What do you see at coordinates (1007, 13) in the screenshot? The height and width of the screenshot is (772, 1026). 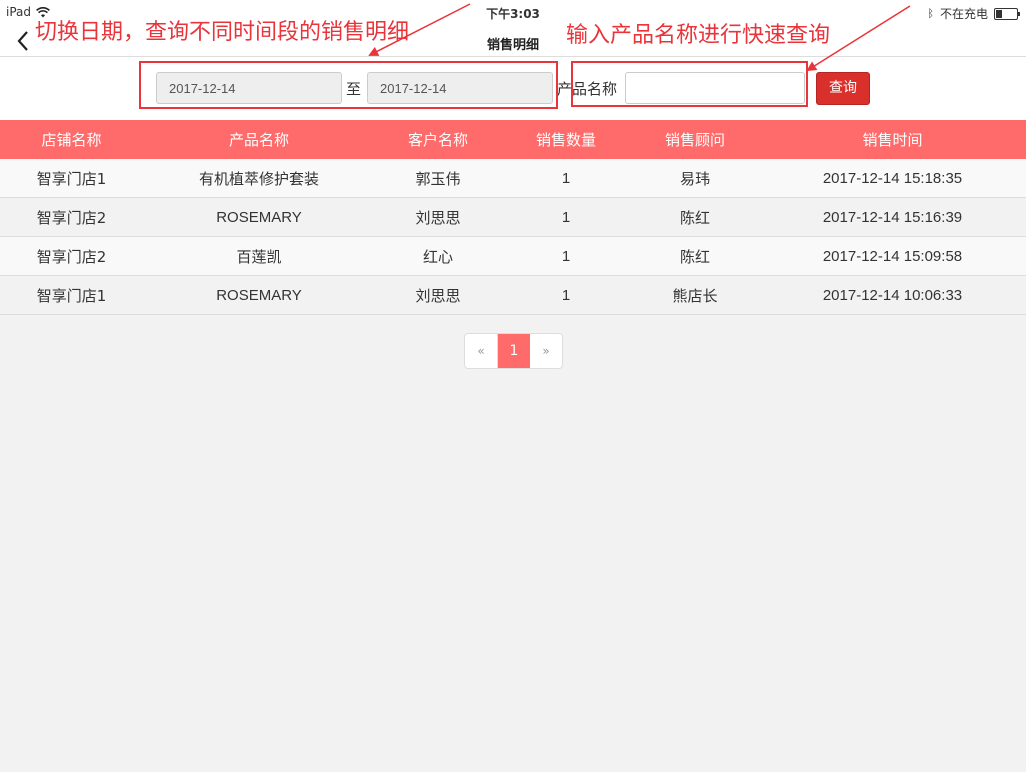 I see `battery-icon` at bounding box center [1007, 13].